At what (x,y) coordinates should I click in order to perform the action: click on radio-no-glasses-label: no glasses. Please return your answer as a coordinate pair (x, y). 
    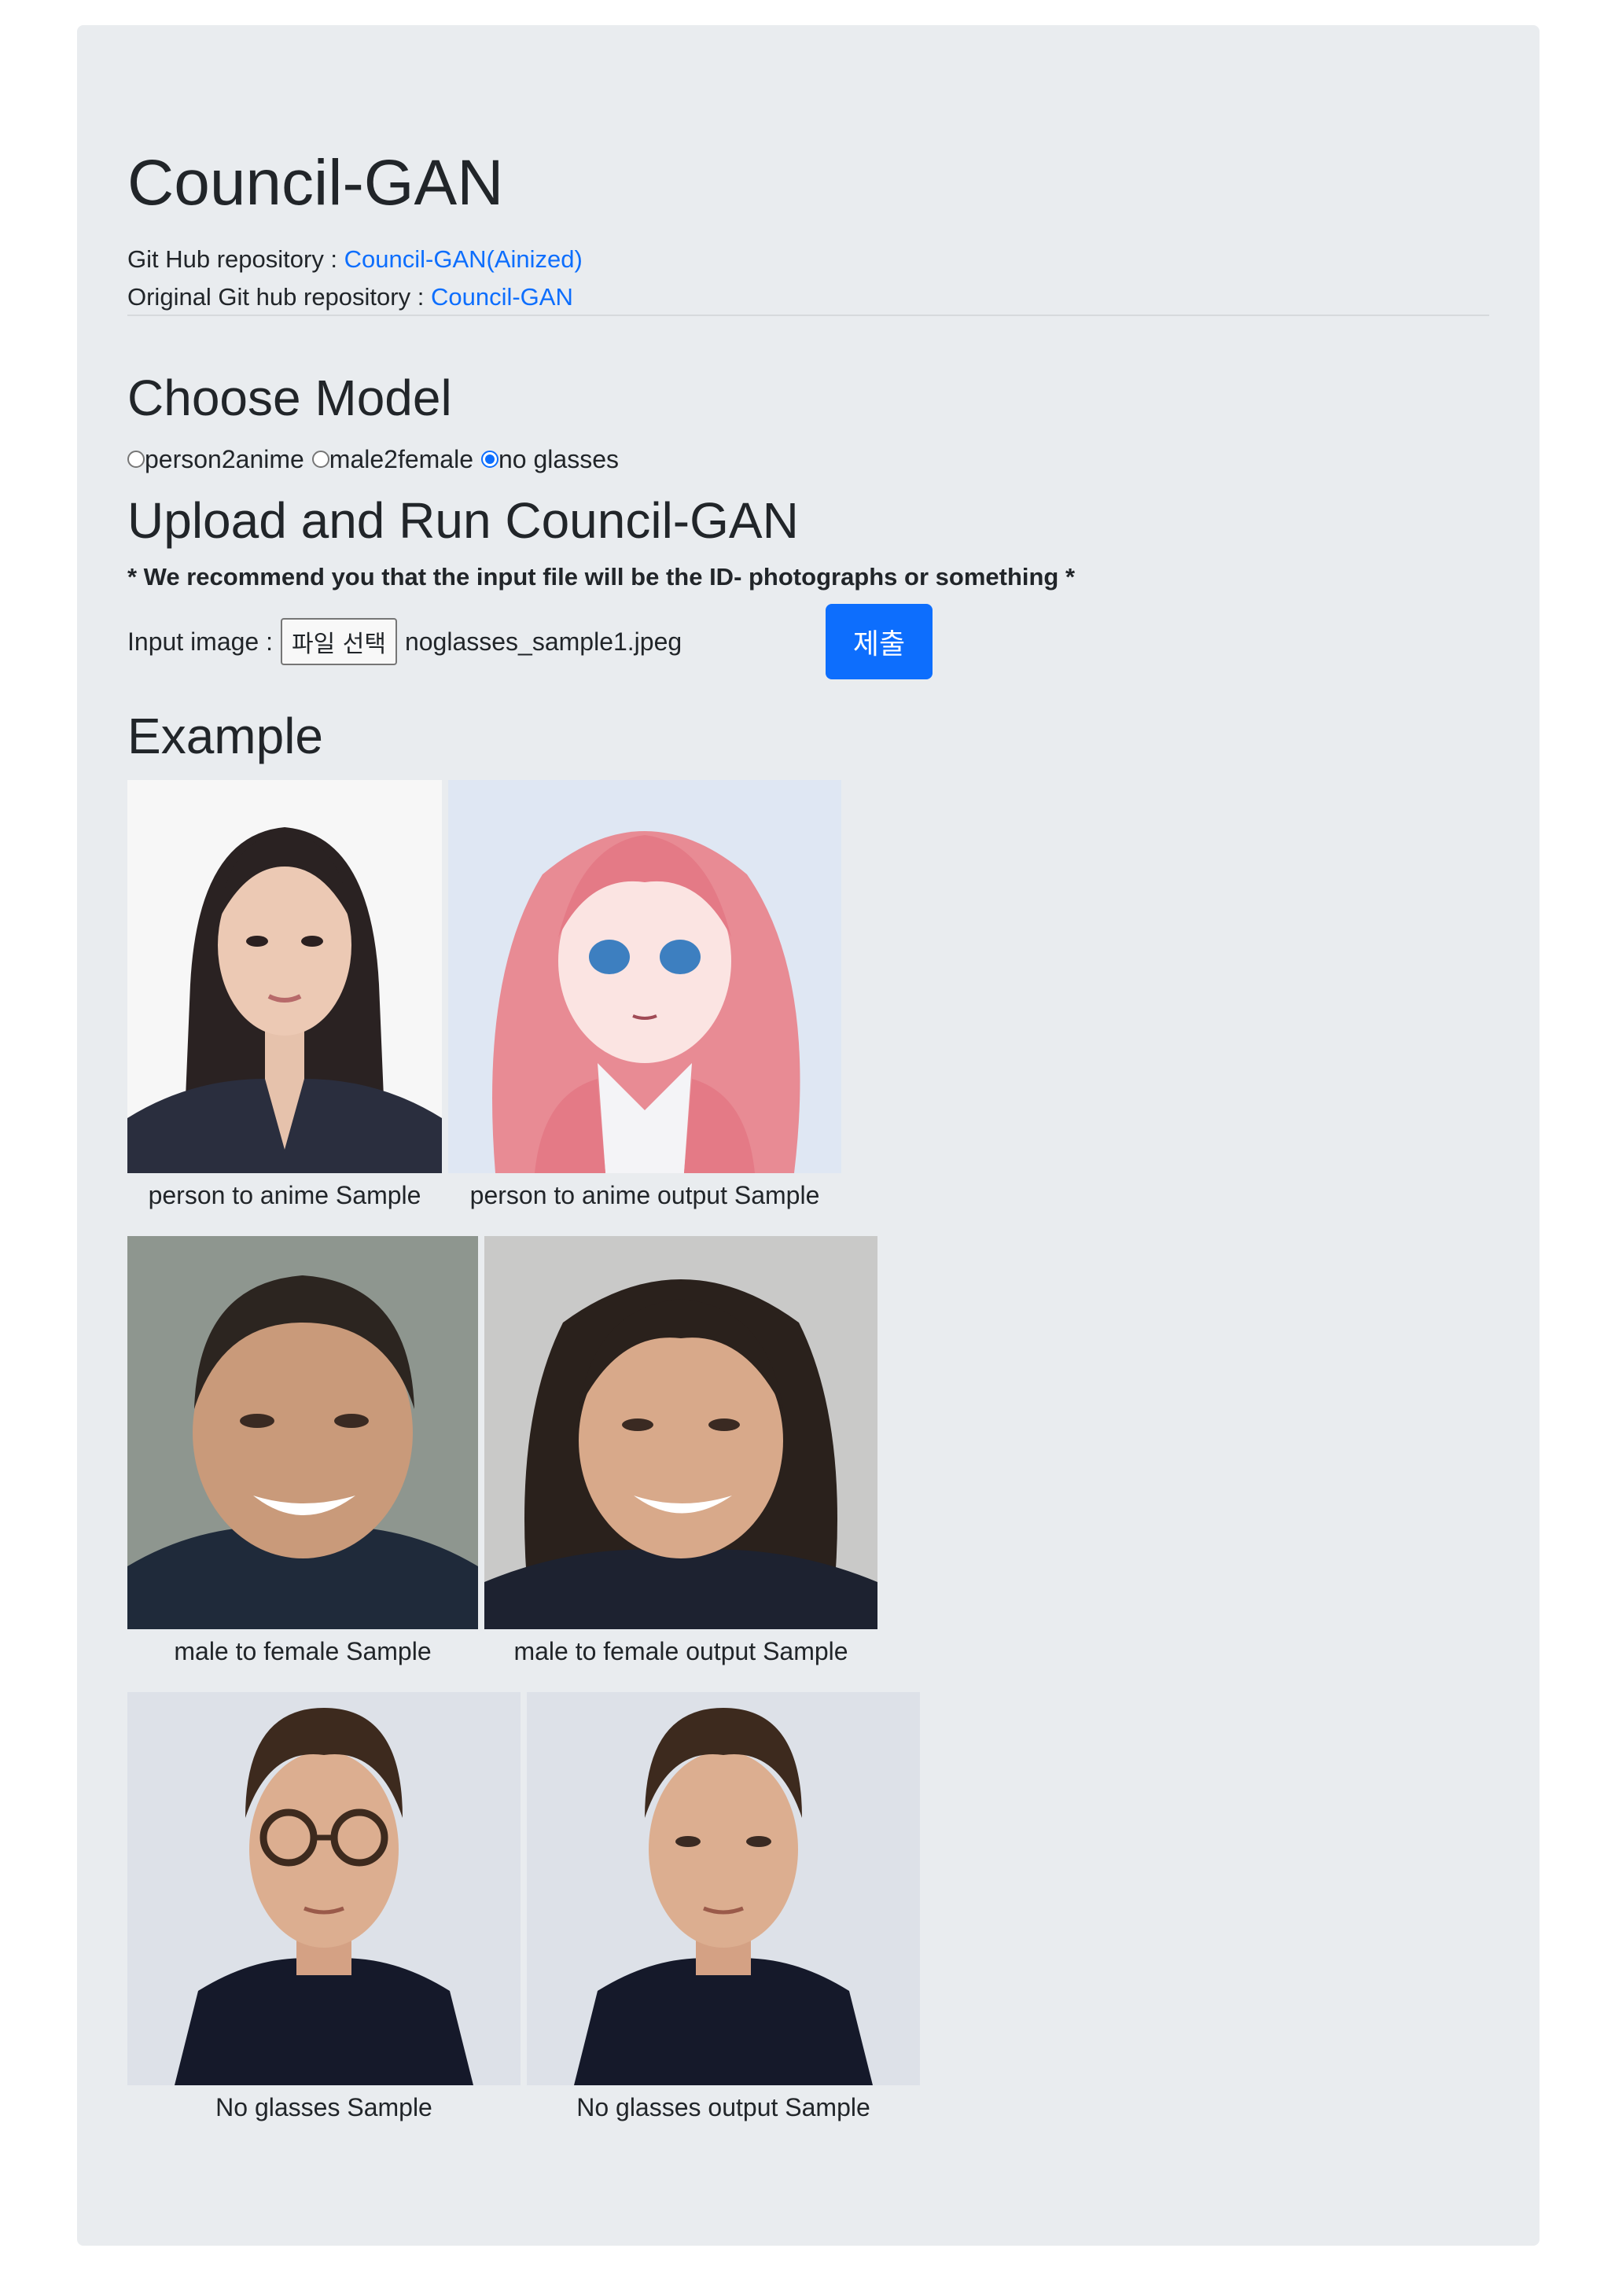
    Looking at the image, I should click on (558, 459).